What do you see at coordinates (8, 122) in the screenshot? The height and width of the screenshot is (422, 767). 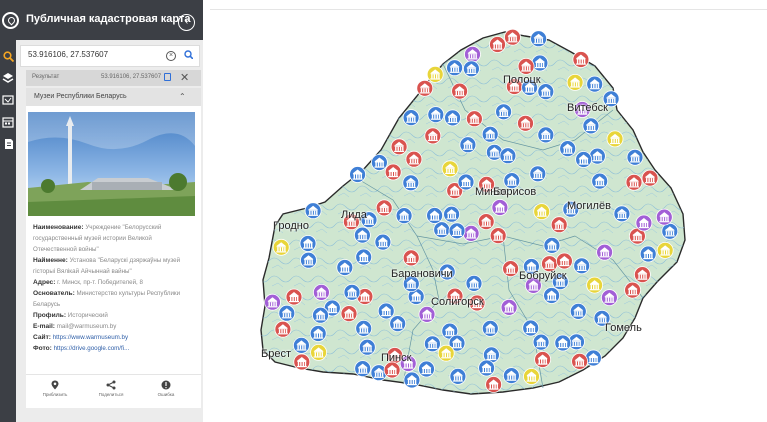 I see `calendar-icon` at bounding box center [8, 122].